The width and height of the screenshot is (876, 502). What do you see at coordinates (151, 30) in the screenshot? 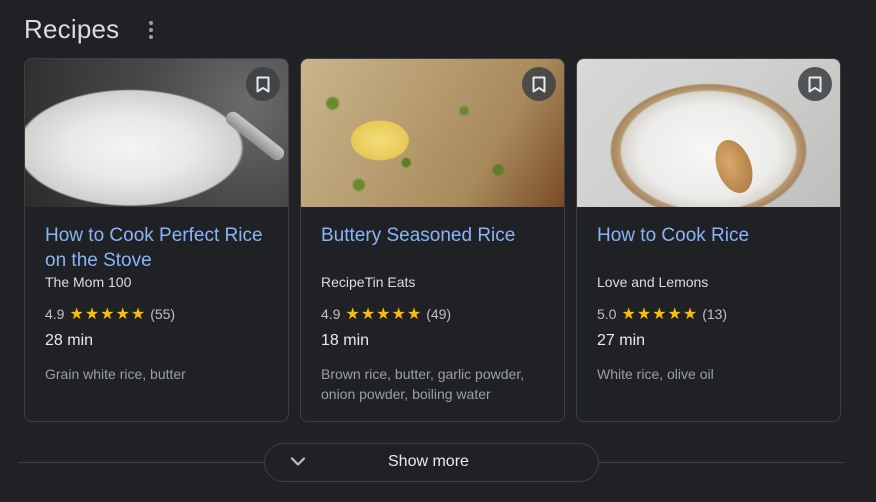
I see `more-vert-icon` at bounding box center [151, 30].